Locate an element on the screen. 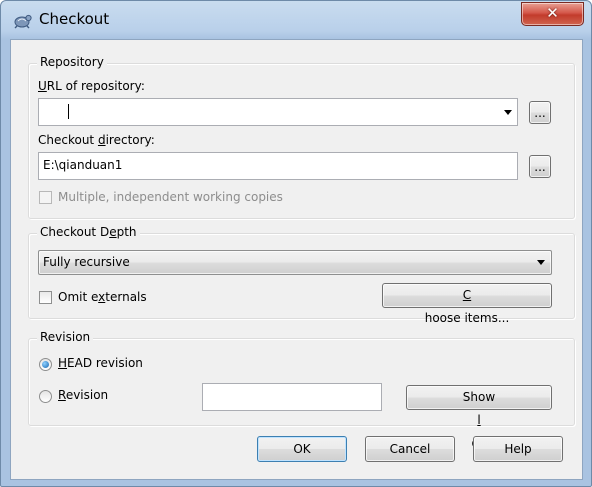 The image size is (592, 487). text-caret is located at coordinates (68, 111).